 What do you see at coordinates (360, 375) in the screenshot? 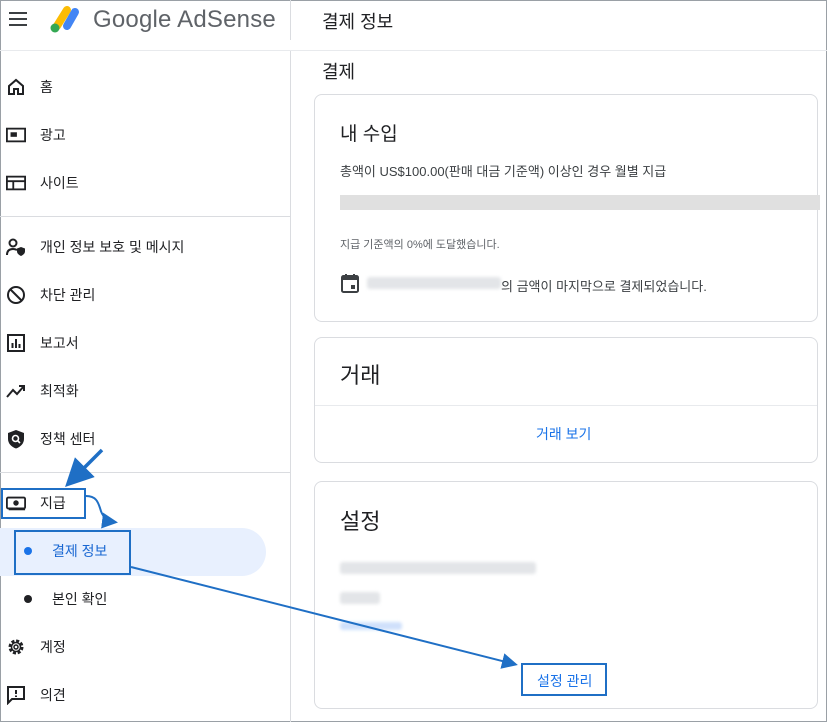
I see `card-title: 거래` at bounding box center [360, 375].